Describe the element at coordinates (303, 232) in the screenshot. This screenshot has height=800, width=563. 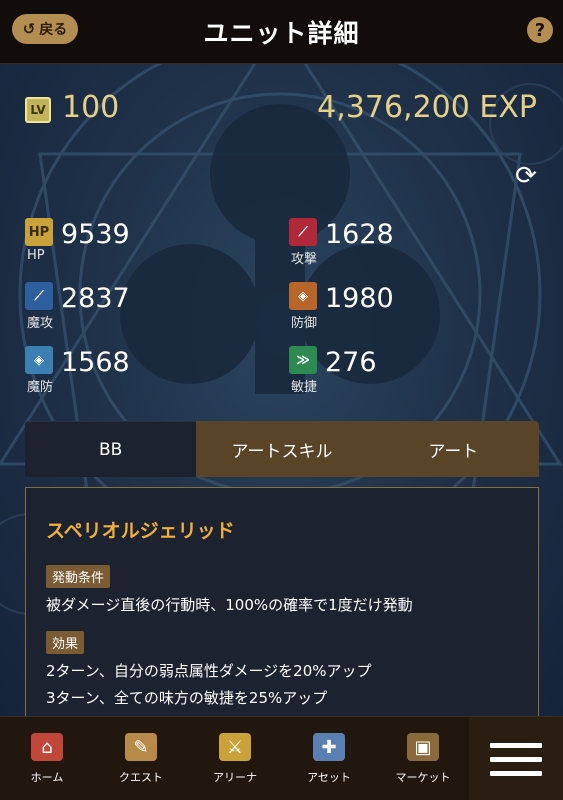
I see `attack-icon: ⟋` at that location.